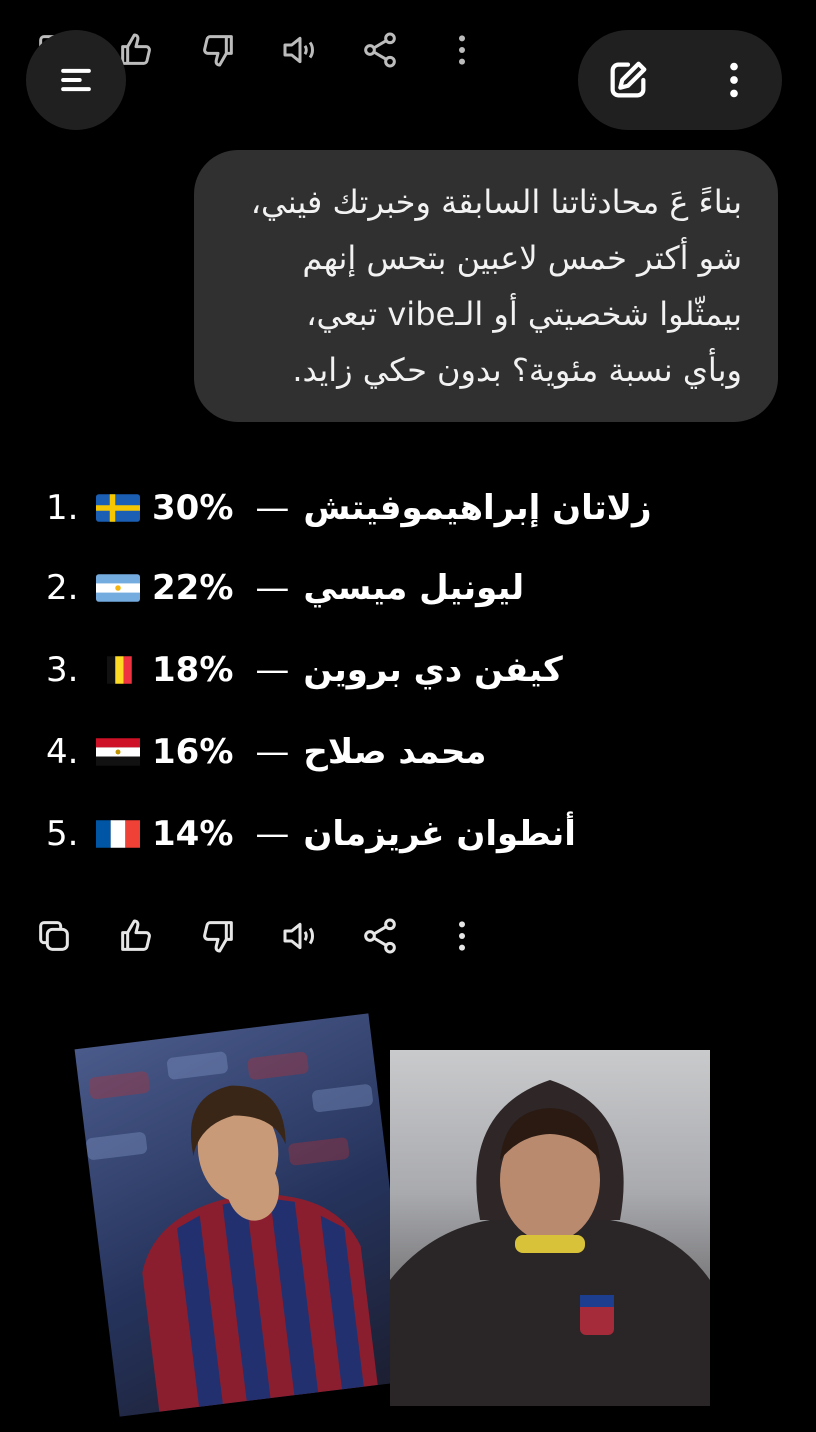  What do you see at coordinates (433, 670) in the screenshot?
I see `item-player-name: كيفن دي بروين` at bounding box center [433, 670].